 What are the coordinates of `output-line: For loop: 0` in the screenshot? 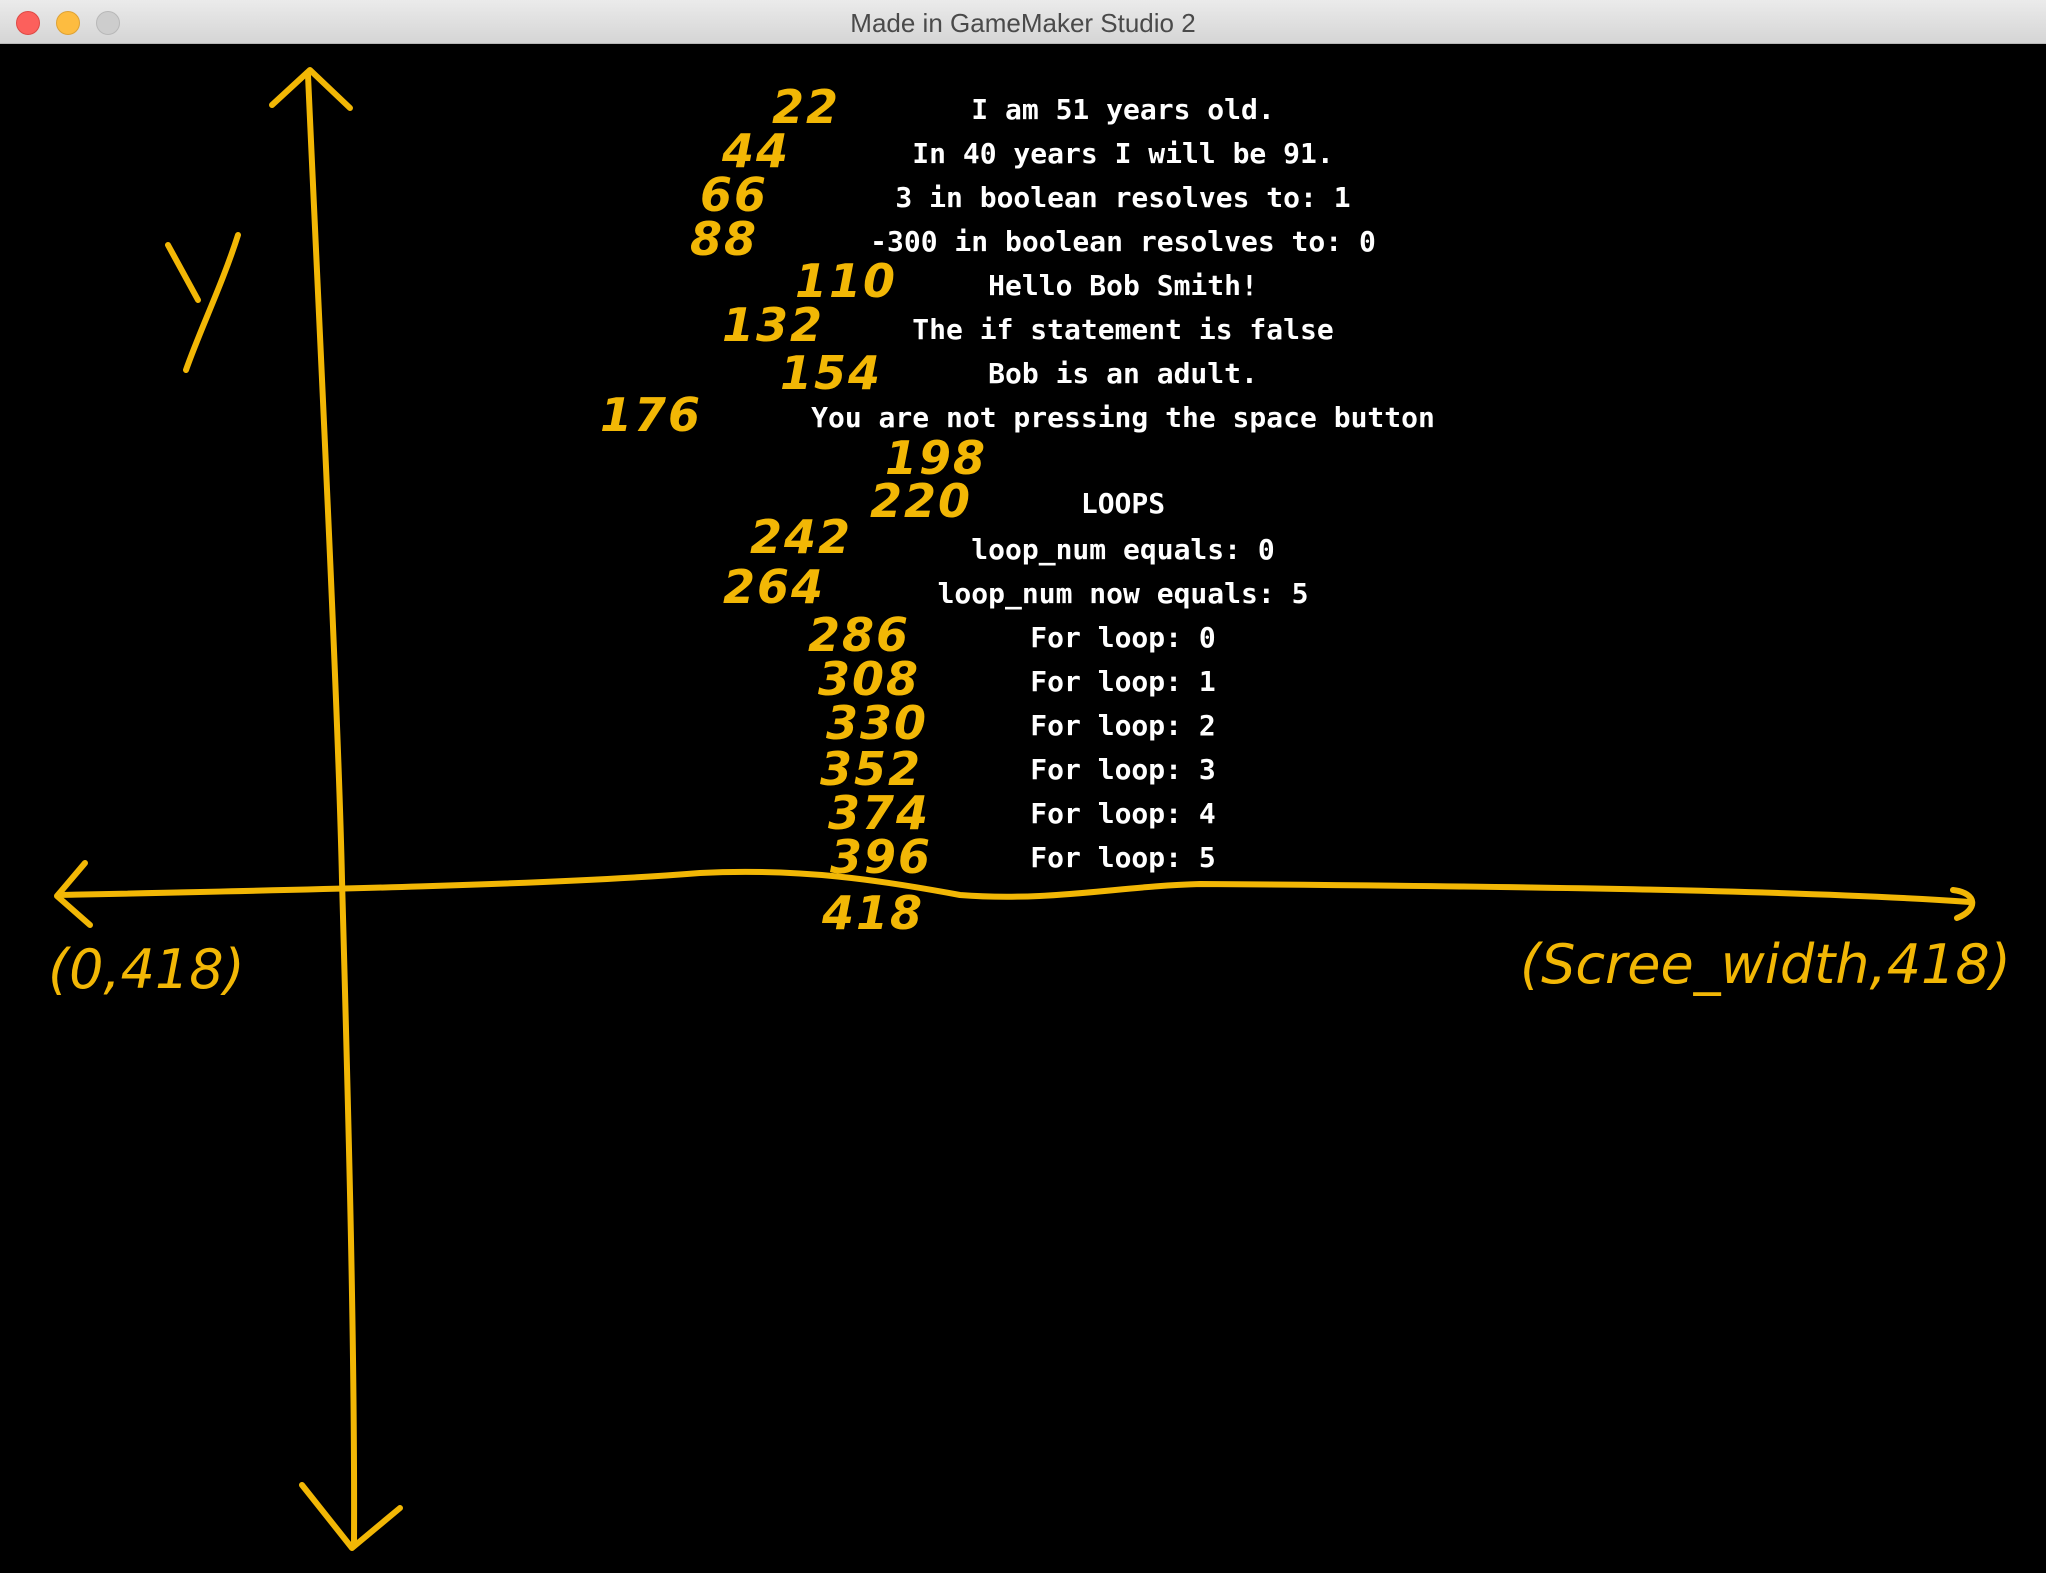 It's located at (1123, 637).